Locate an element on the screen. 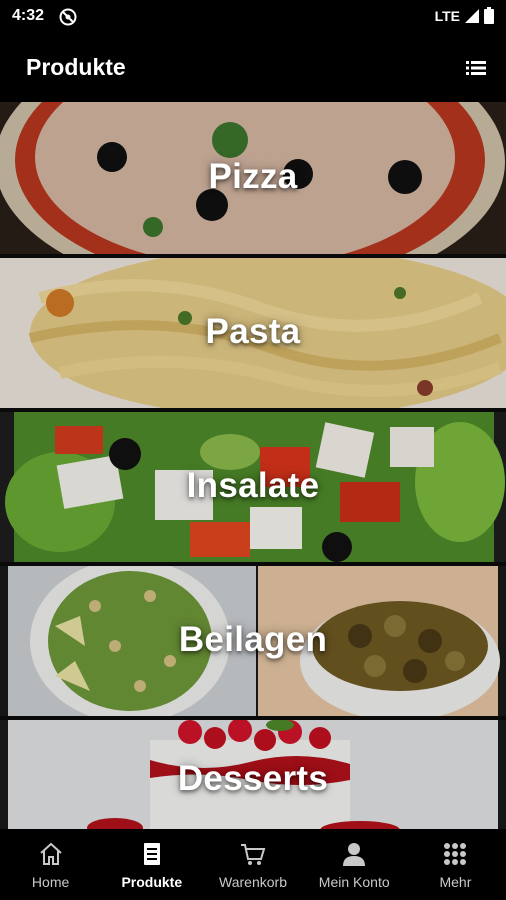  category-label-pasta: Pasta is located at coordinates (253, 332).